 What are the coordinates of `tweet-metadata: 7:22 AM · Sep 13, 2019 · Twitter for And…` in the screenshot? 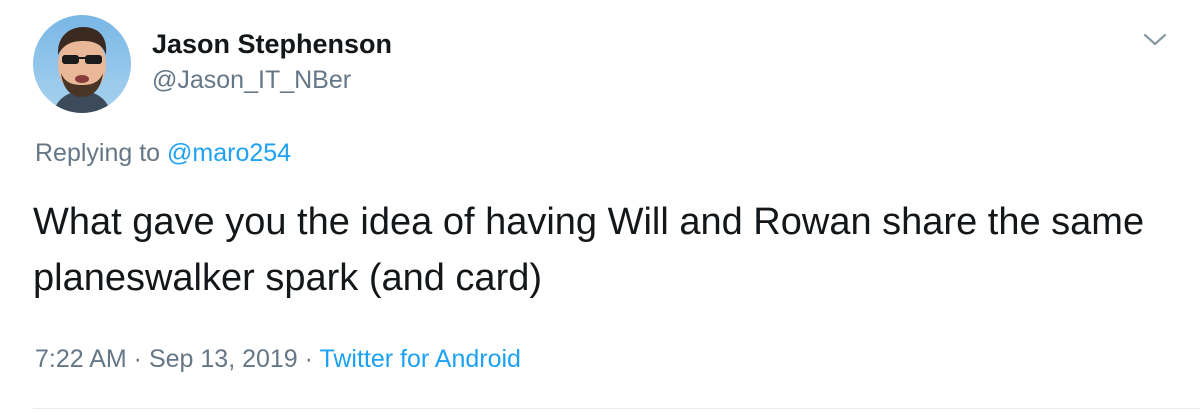 It's located at (278, 359).